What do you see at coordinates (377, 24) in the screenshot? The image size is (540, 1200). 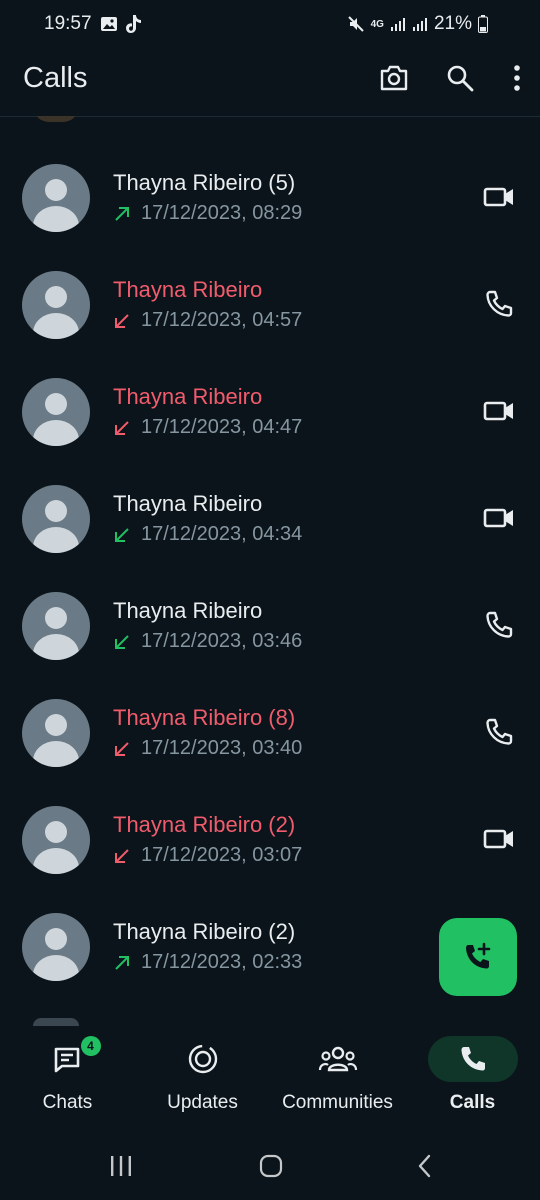 I see `network-type: 4G` at bounding box center [377, 24].